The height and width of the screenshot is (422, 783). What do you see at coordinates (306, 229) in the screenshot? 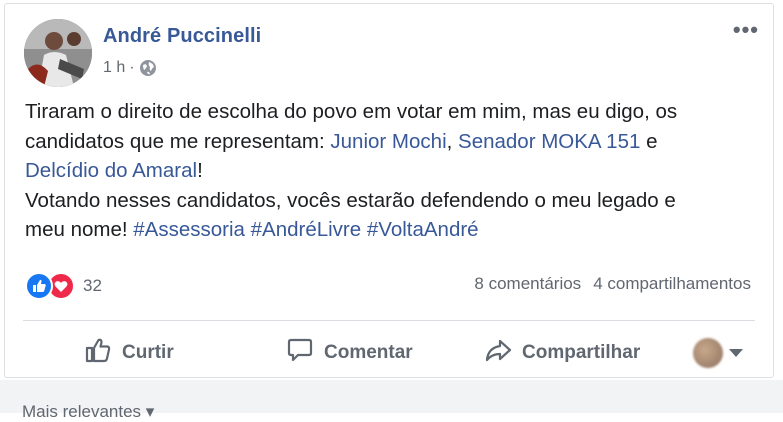
I see `hashtag-andre-livre: #AndréLivre` at bounding box center [306, 229].